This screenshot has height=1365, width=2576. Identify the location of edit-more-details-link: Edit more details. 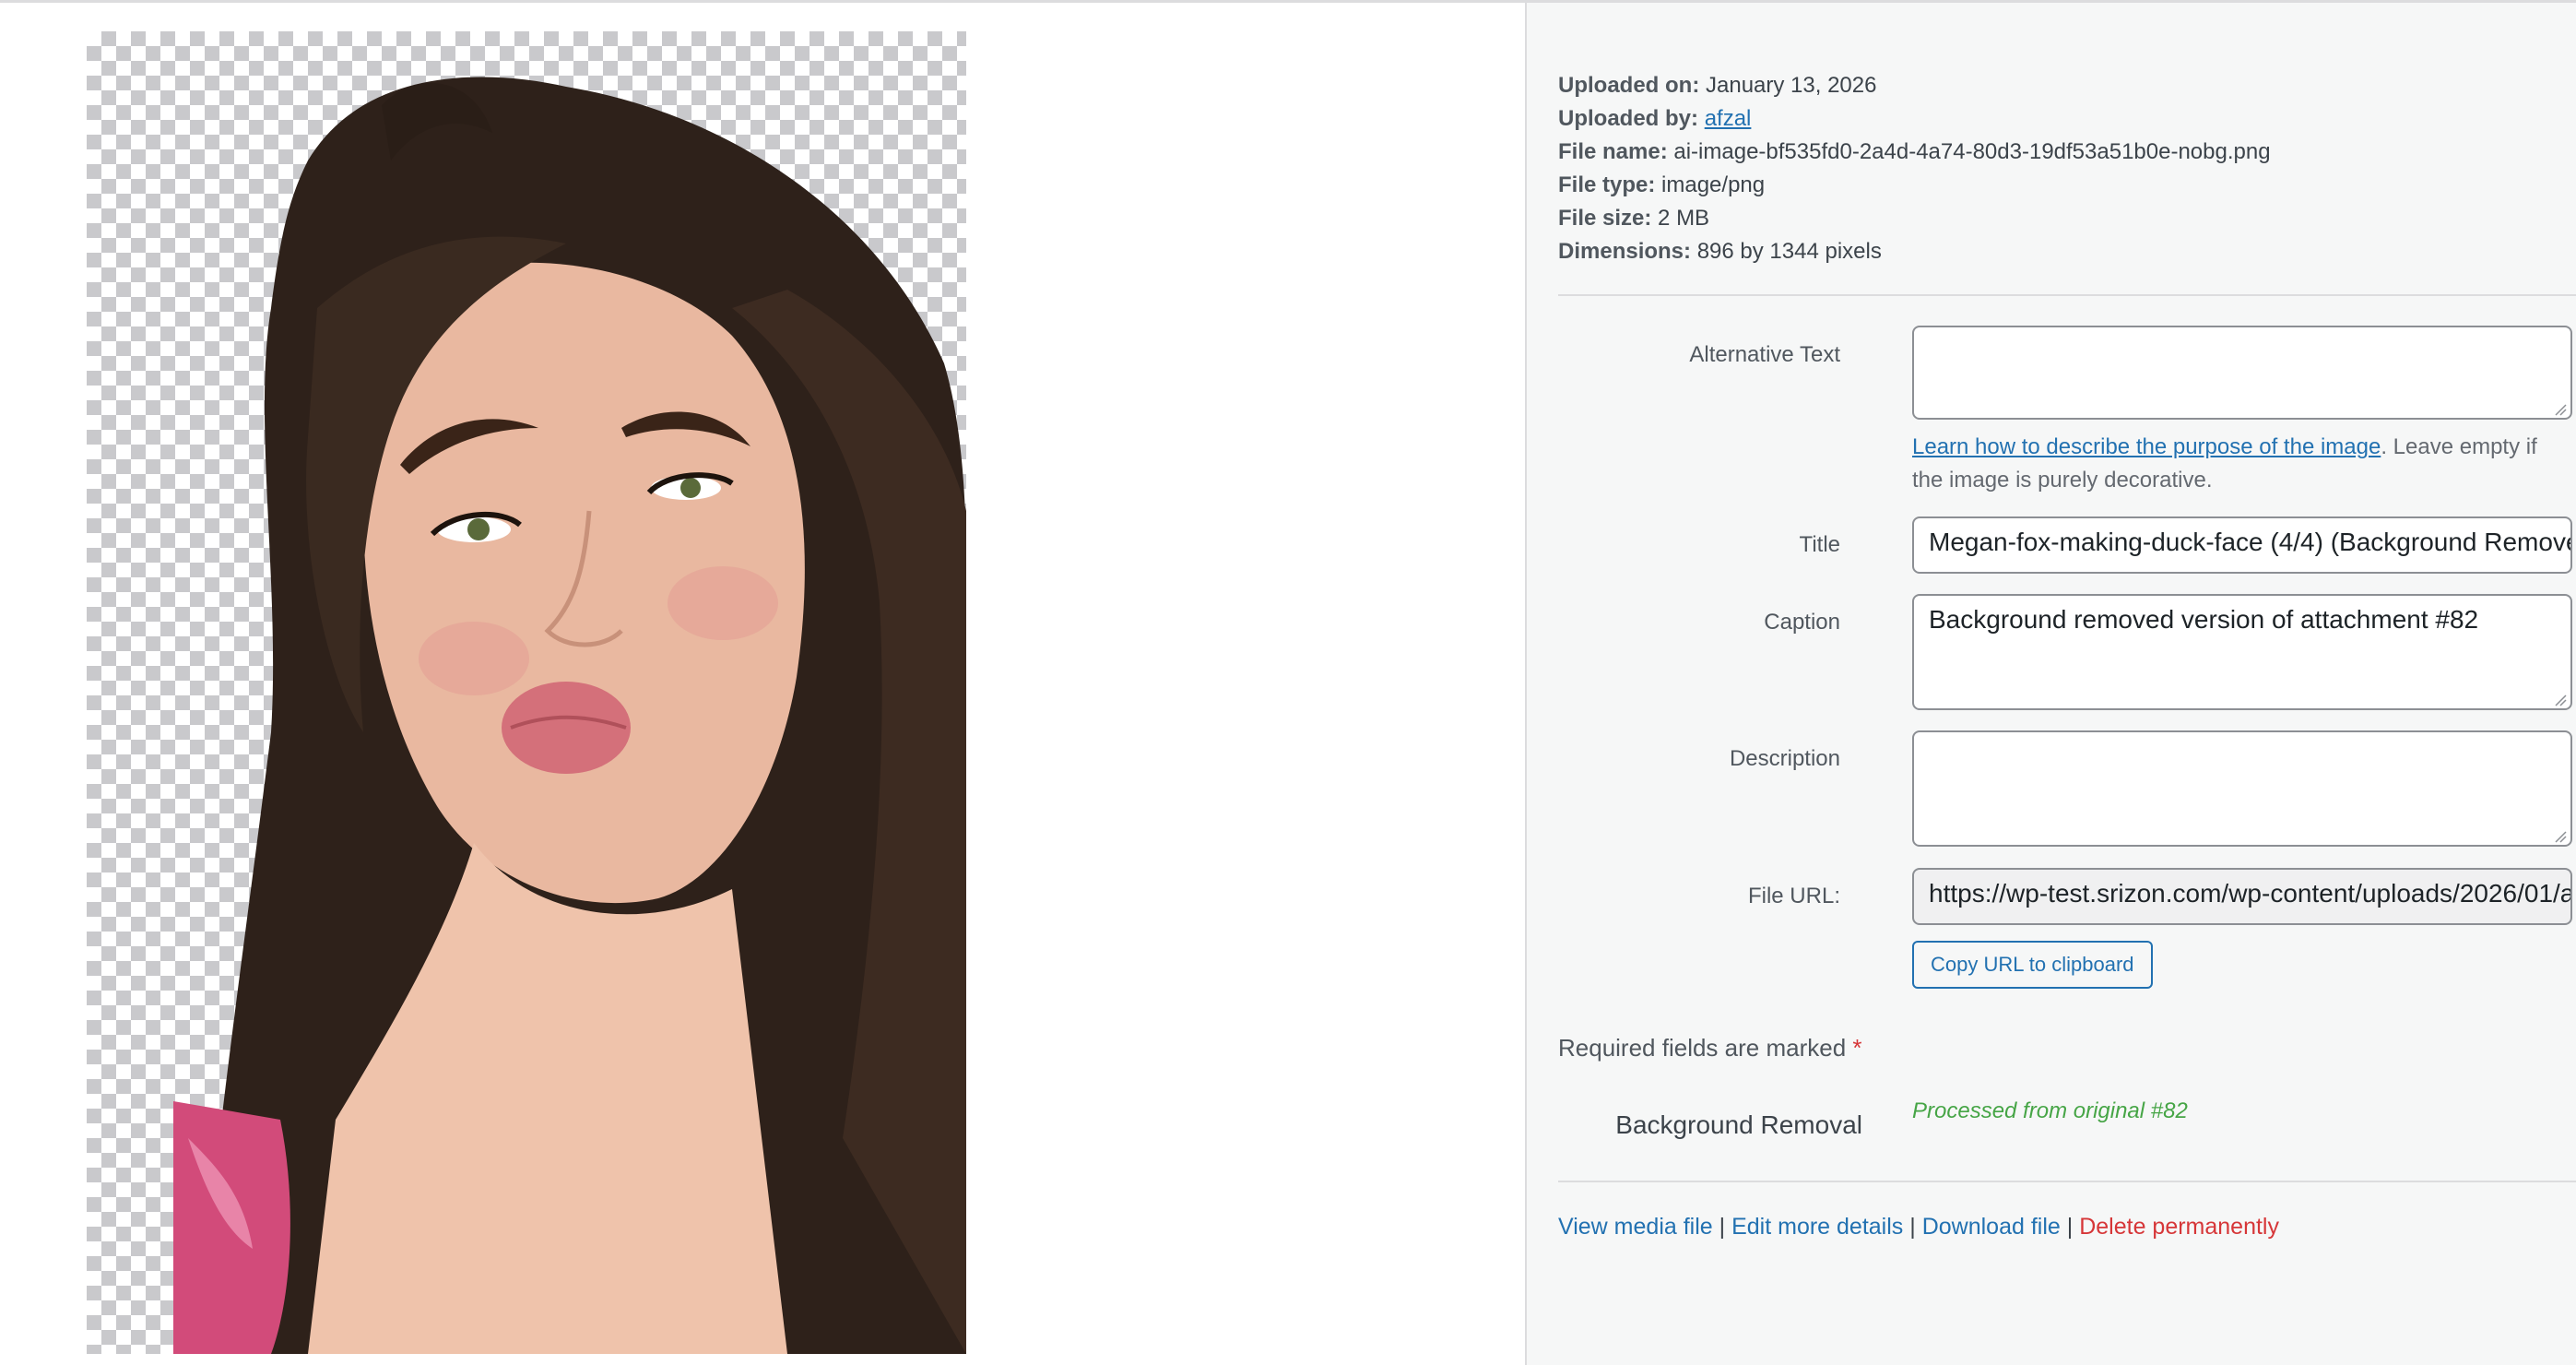
(1817, 1227).